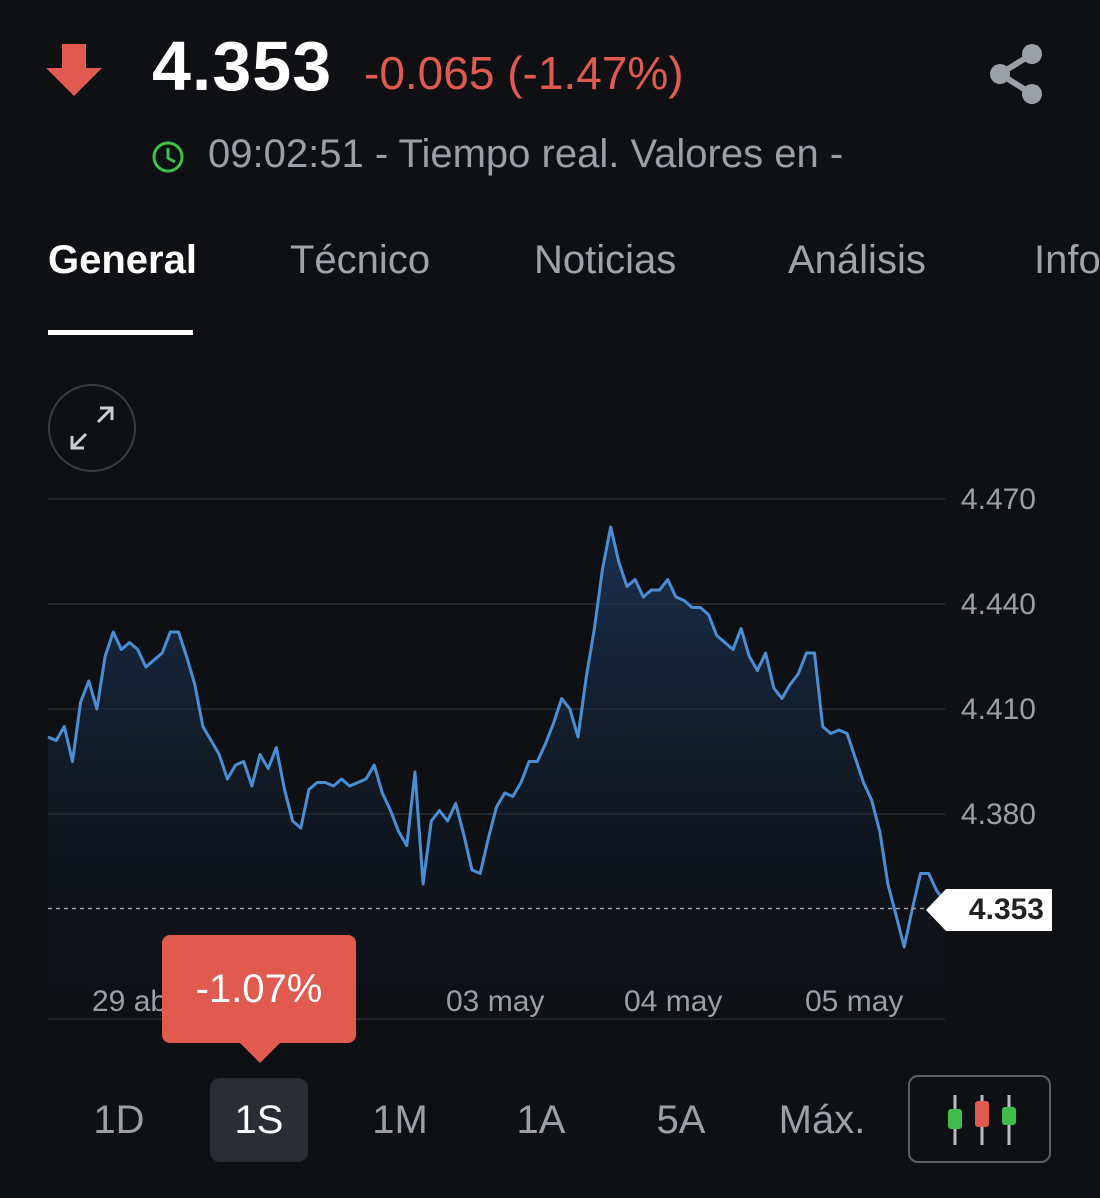 Image resolution: width=1100 pixels, height=1198 pixels. Describe the element at coordinates (400, 1120) in the screenshot. I see `range-1m-button: 1M` at that location.